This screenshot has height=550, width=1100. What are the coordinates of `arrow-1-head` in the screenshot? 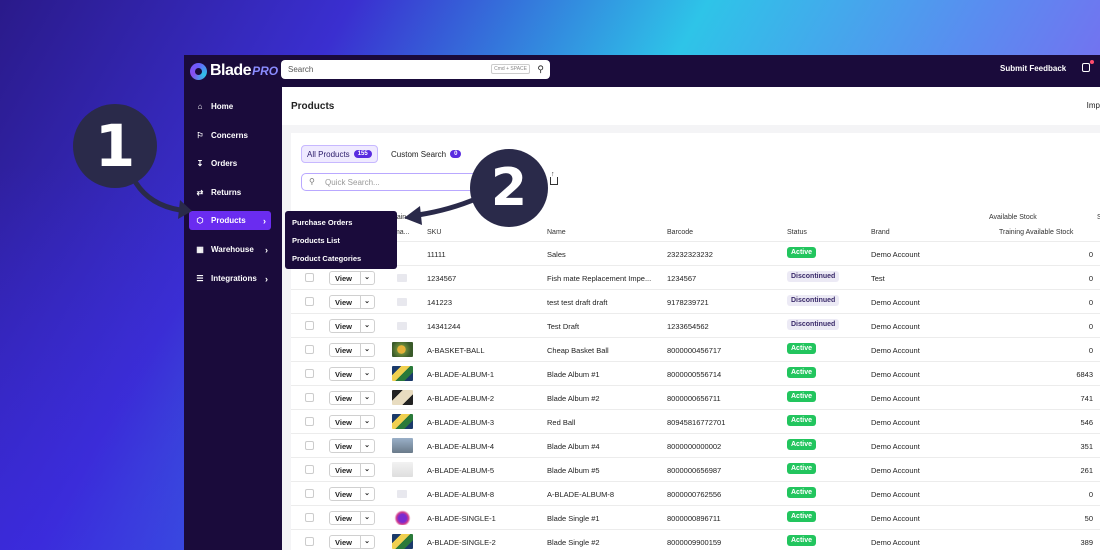 It's located at (185, 209).